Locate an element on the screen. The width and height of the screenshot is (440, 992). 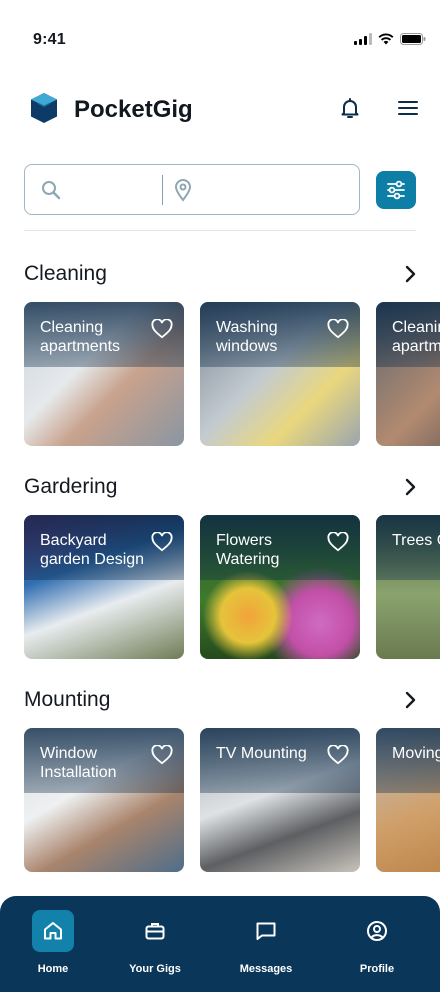
gig-card: Trees Cutting is located at coordinates (408, 587).